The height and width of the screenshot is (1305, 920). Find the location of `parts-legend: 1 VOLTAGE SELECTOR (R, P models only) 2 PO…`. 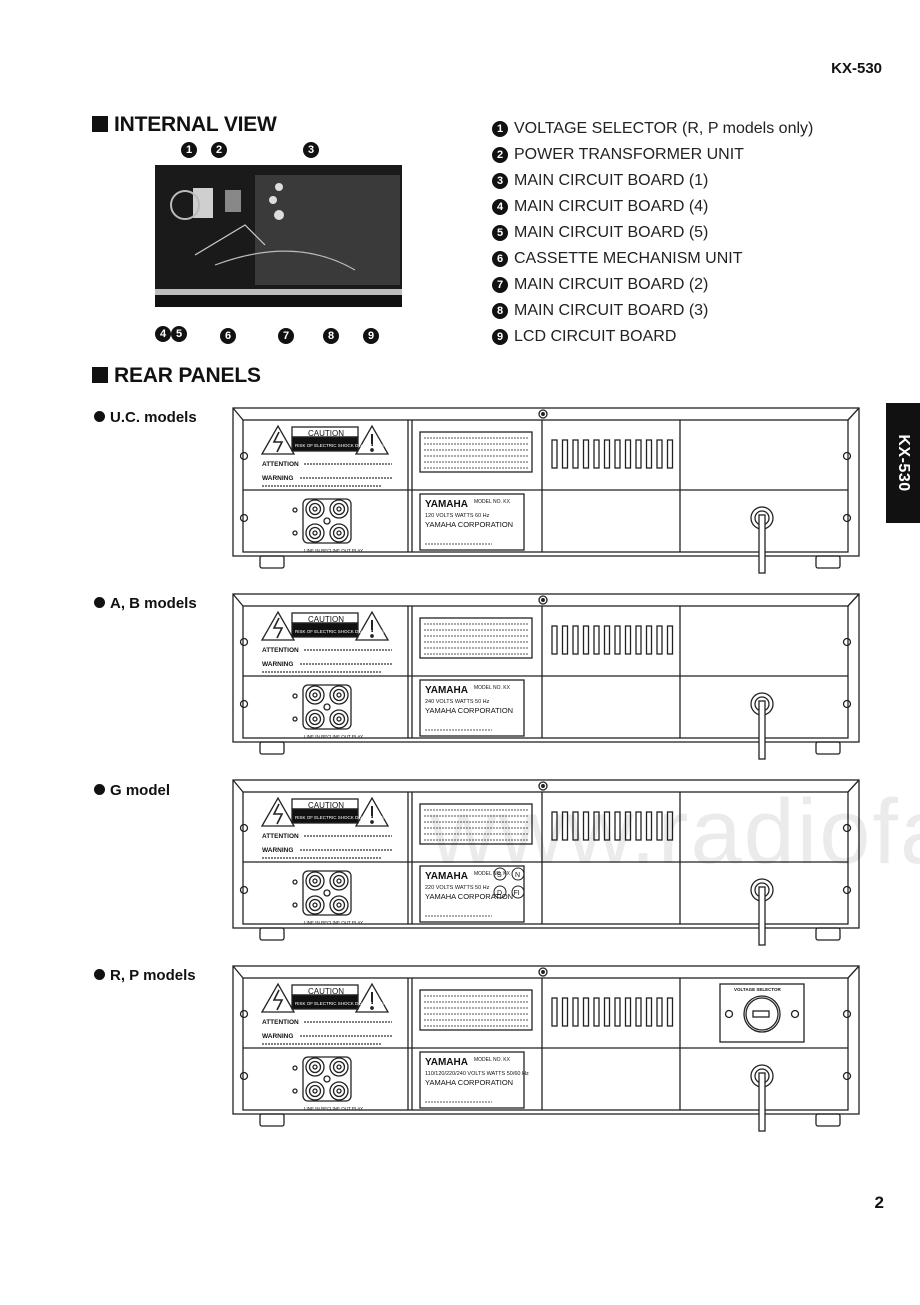

parts-legend: 1 VOLTAGE SELECTOR (R, P models only) 2 PO… is located at coordinates (652, 233).